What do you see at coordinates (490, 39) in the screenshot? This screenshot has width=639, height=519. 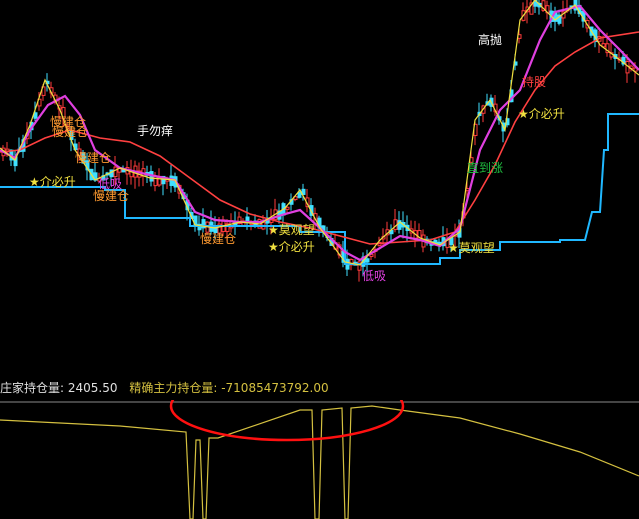 I see `annotation-label: 高抛` at bounding box center [490, 39].